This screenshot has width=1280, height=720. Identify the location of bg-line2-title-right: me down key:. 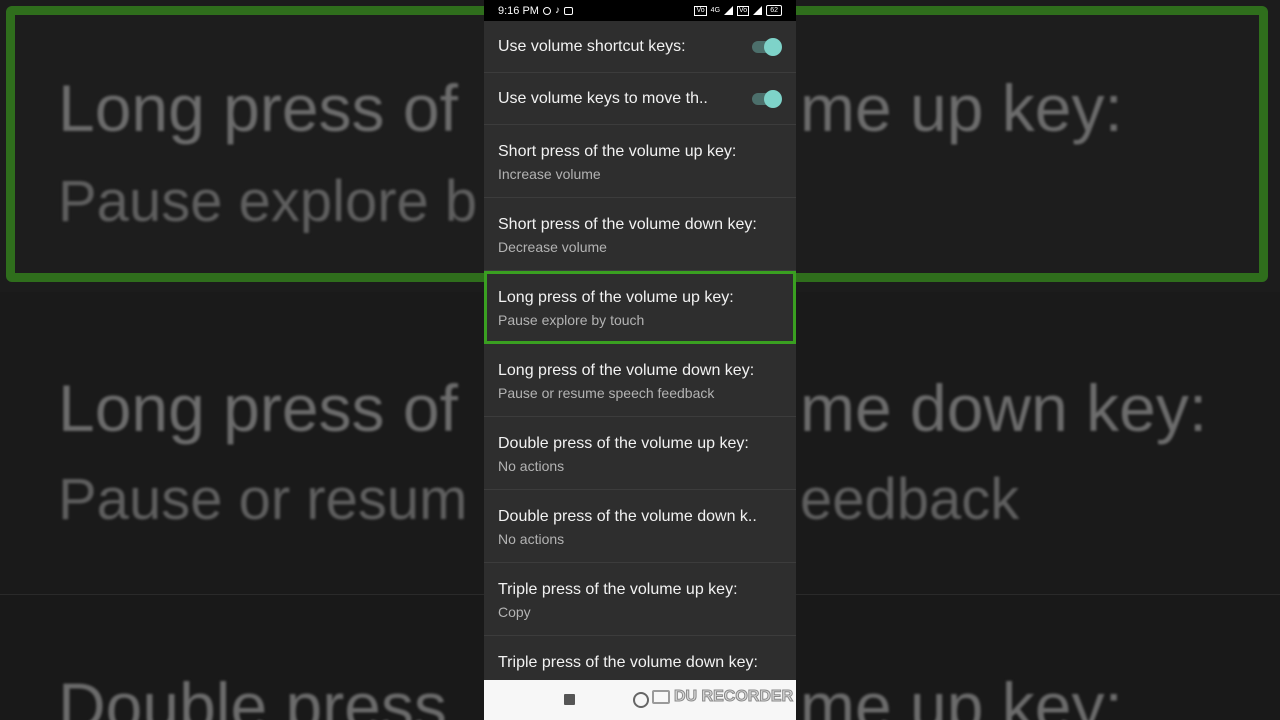
(1004, 408).